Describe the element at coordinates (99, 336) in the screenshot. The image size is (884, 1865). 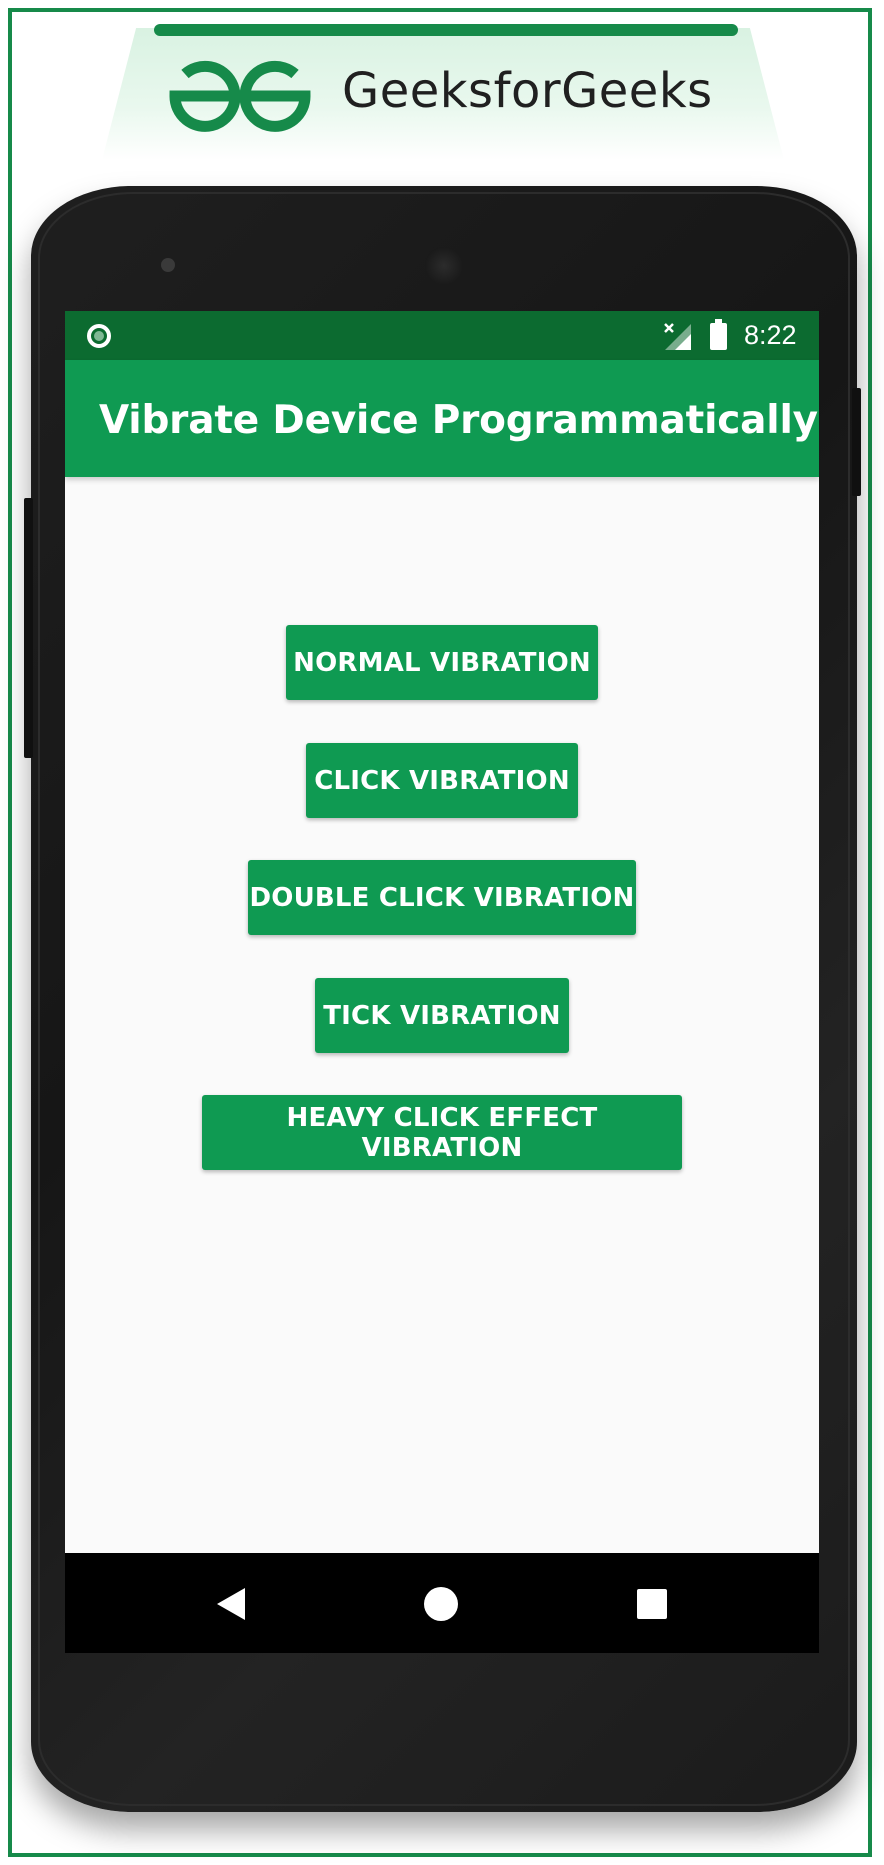
I see `circle-notification-icon` at that location.